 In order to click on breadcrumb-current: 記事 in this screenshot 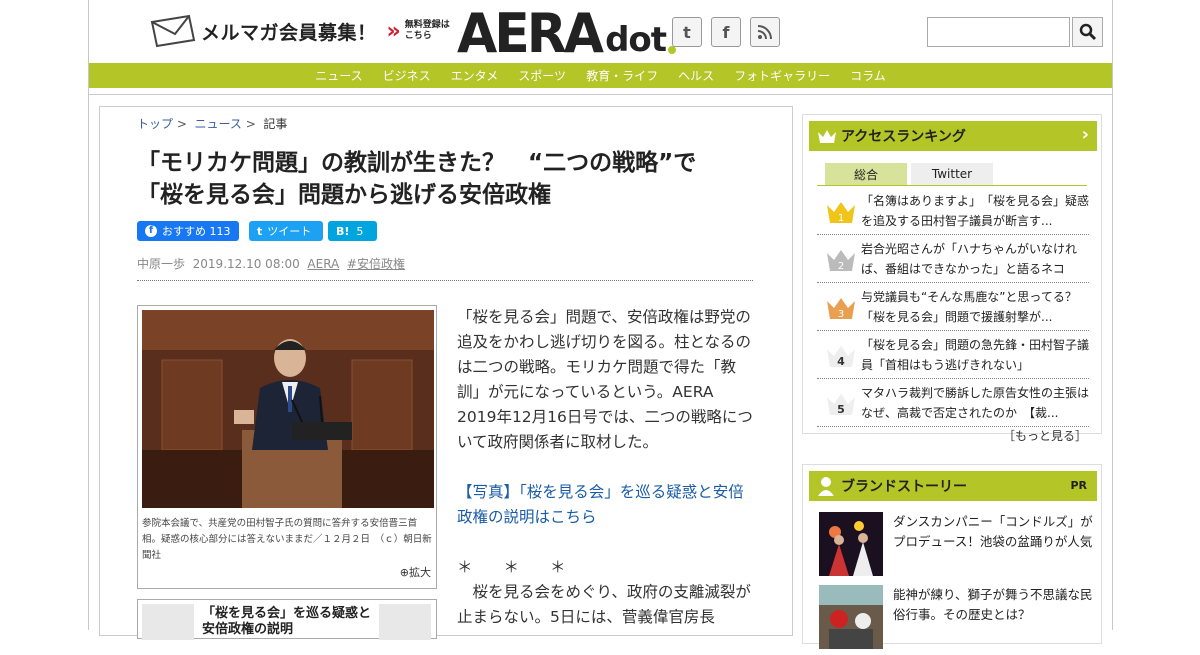, I will do `click(275, 124)`.